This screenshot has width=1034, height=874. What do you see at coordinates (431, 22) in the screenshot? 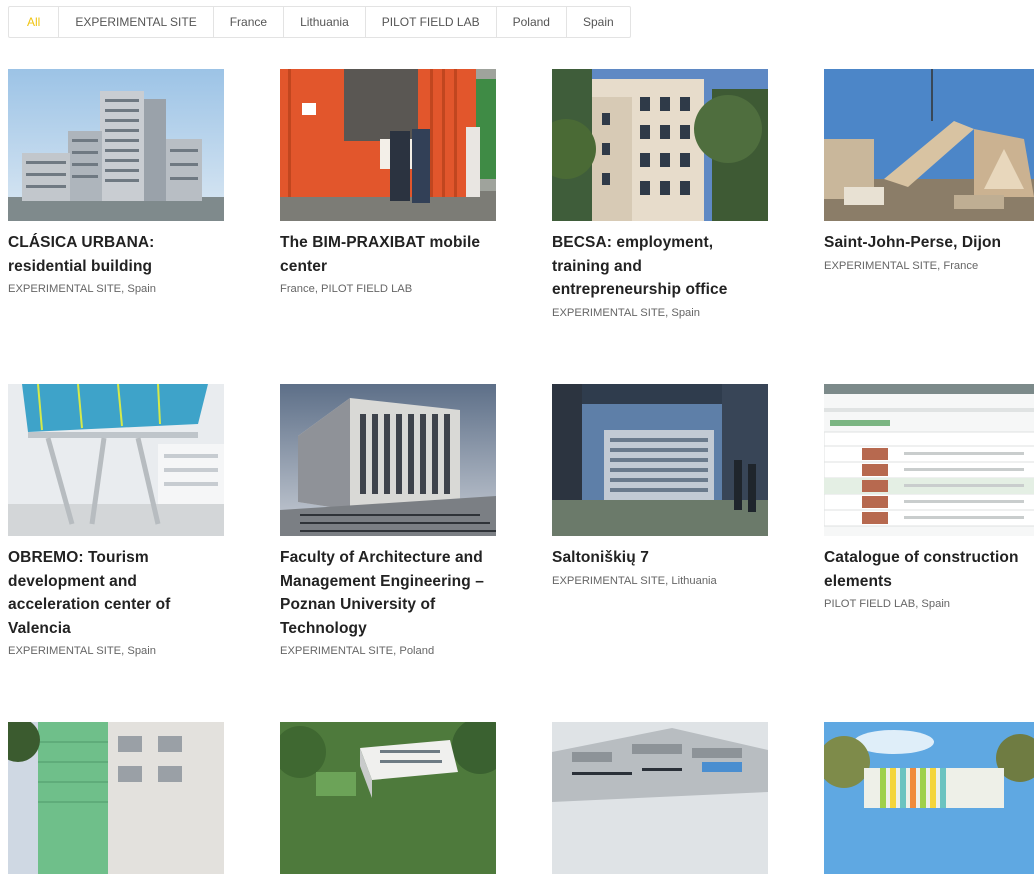
I see `filter-pilot-field-lab: PILOT FIELD LAB` at bounding box center [431, 22].